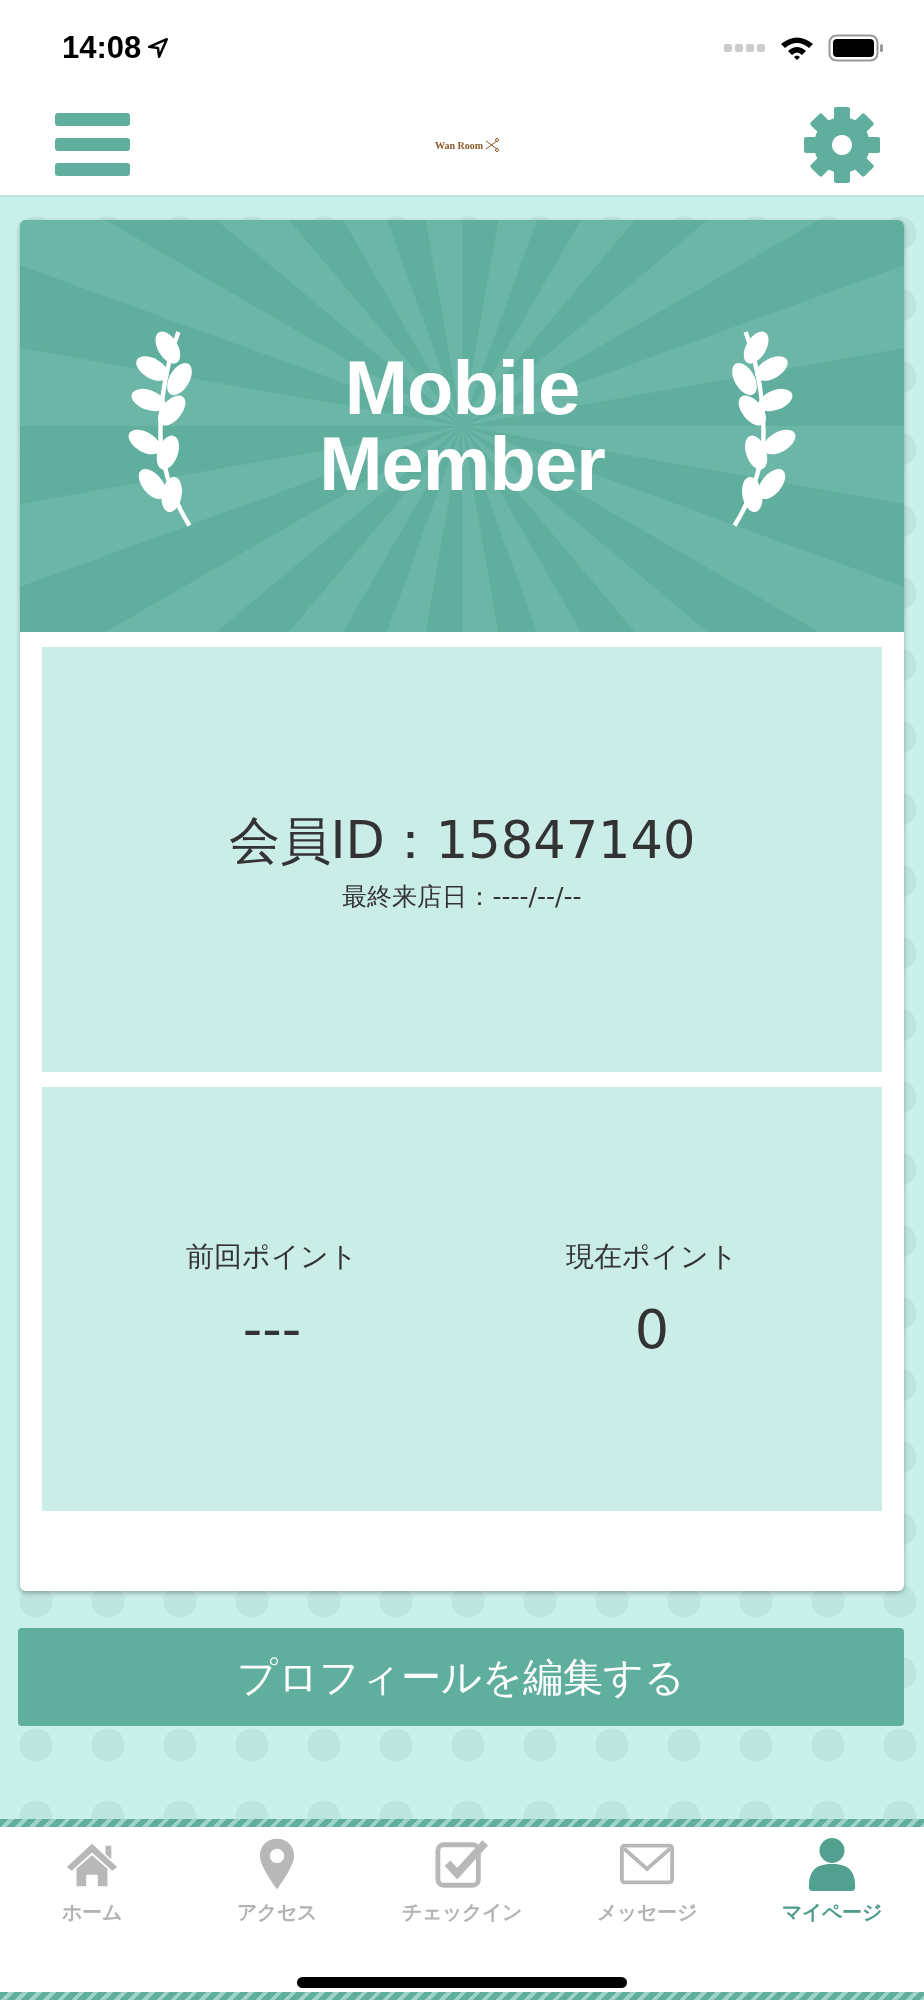 Image resolution: width=924 pixels, height=2000 pixels. I want to click on banner-title: Mobile Member, so click(462, 426).